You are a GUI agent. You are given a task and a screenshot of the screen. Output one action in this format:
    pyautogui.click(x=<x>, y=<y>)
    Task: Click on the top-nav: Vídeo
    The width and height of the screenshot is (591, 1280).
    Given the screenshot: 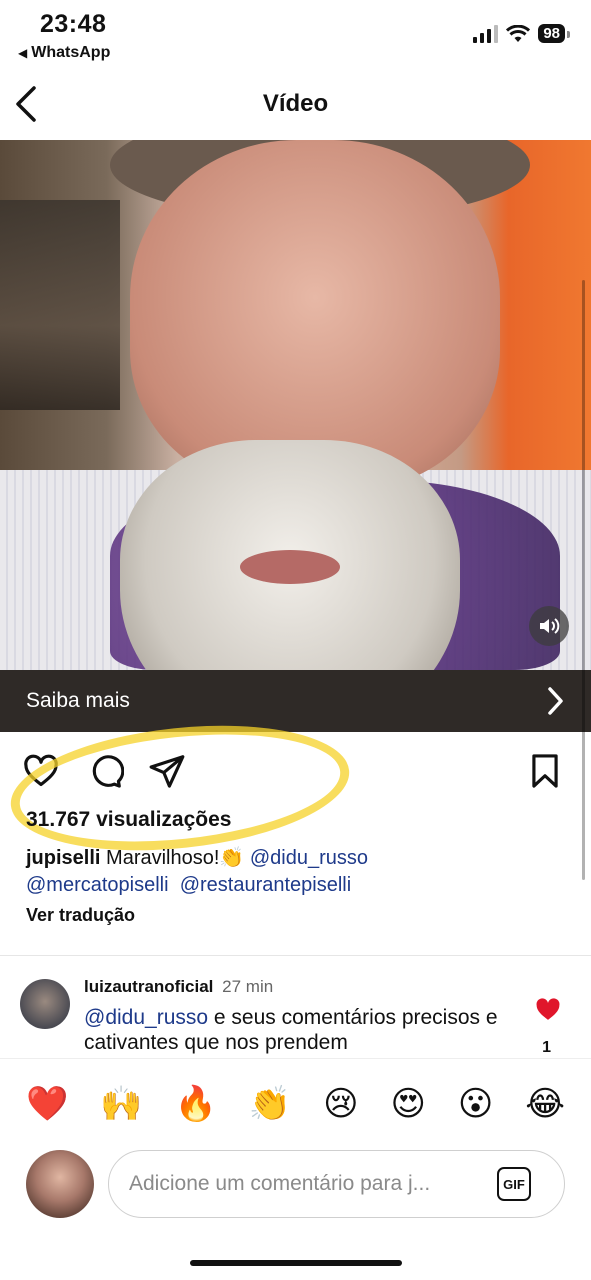 What is the action you would take?
    pyautogui.click(x=295, y=105)
    